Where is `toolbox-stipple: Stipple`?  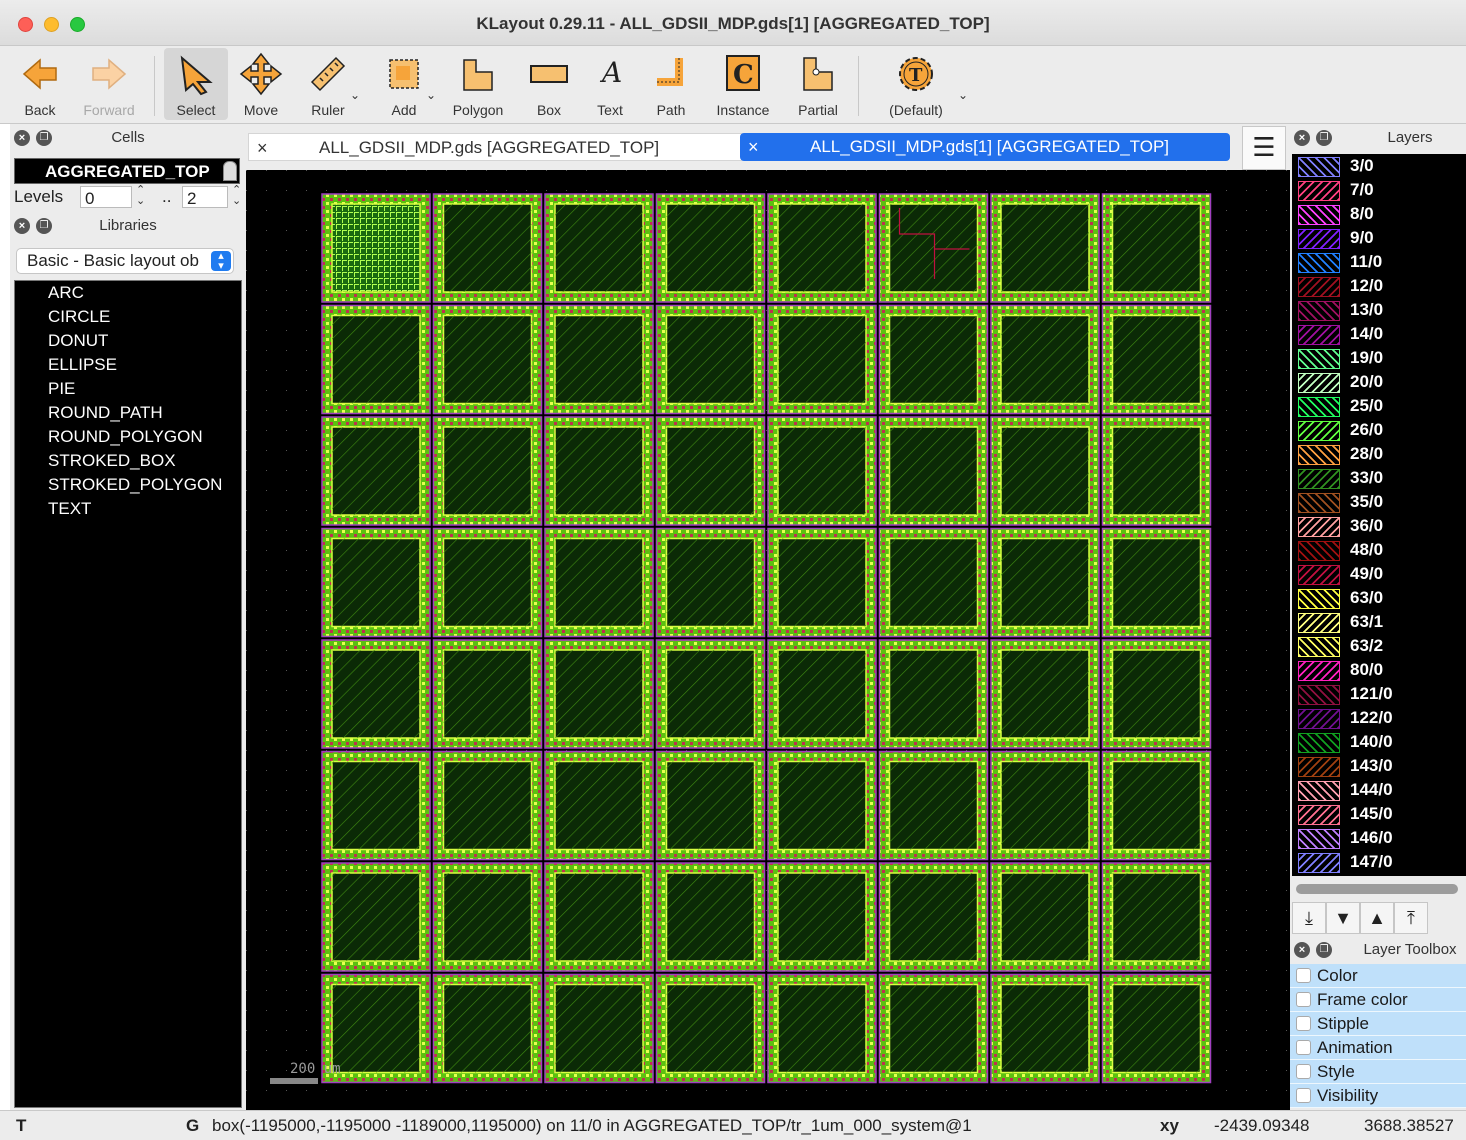 toolbox-stipple: Stipple is located at coordinates (1378, 1024).